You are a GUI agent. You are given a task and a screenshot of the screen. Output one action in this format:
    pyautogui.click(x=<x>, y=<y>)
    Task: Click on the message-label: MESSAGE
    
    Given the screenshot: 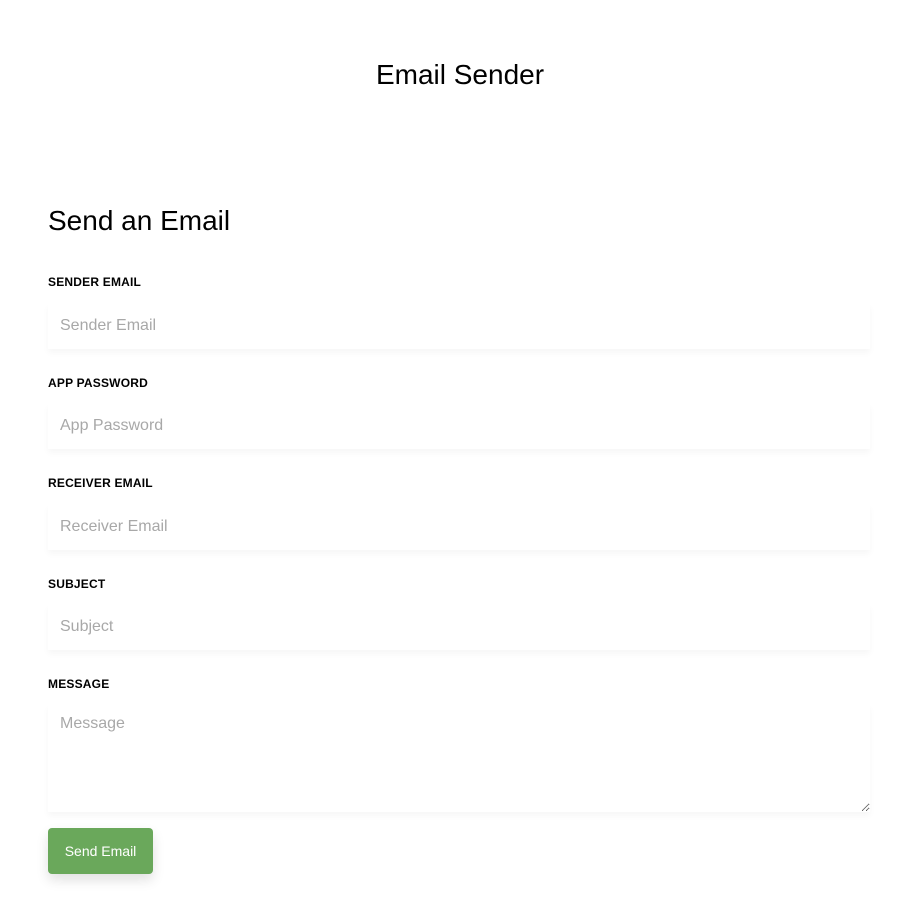 What is the action you would take?
    pyautogui.click(x=79, y=684)
    